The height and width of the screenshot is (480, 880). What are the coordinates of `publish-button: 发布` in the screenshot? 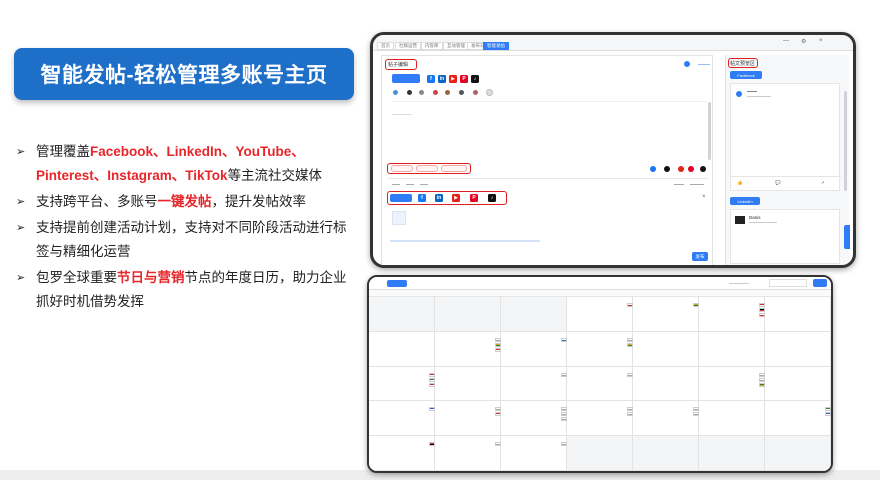 It's located at (700, 256).